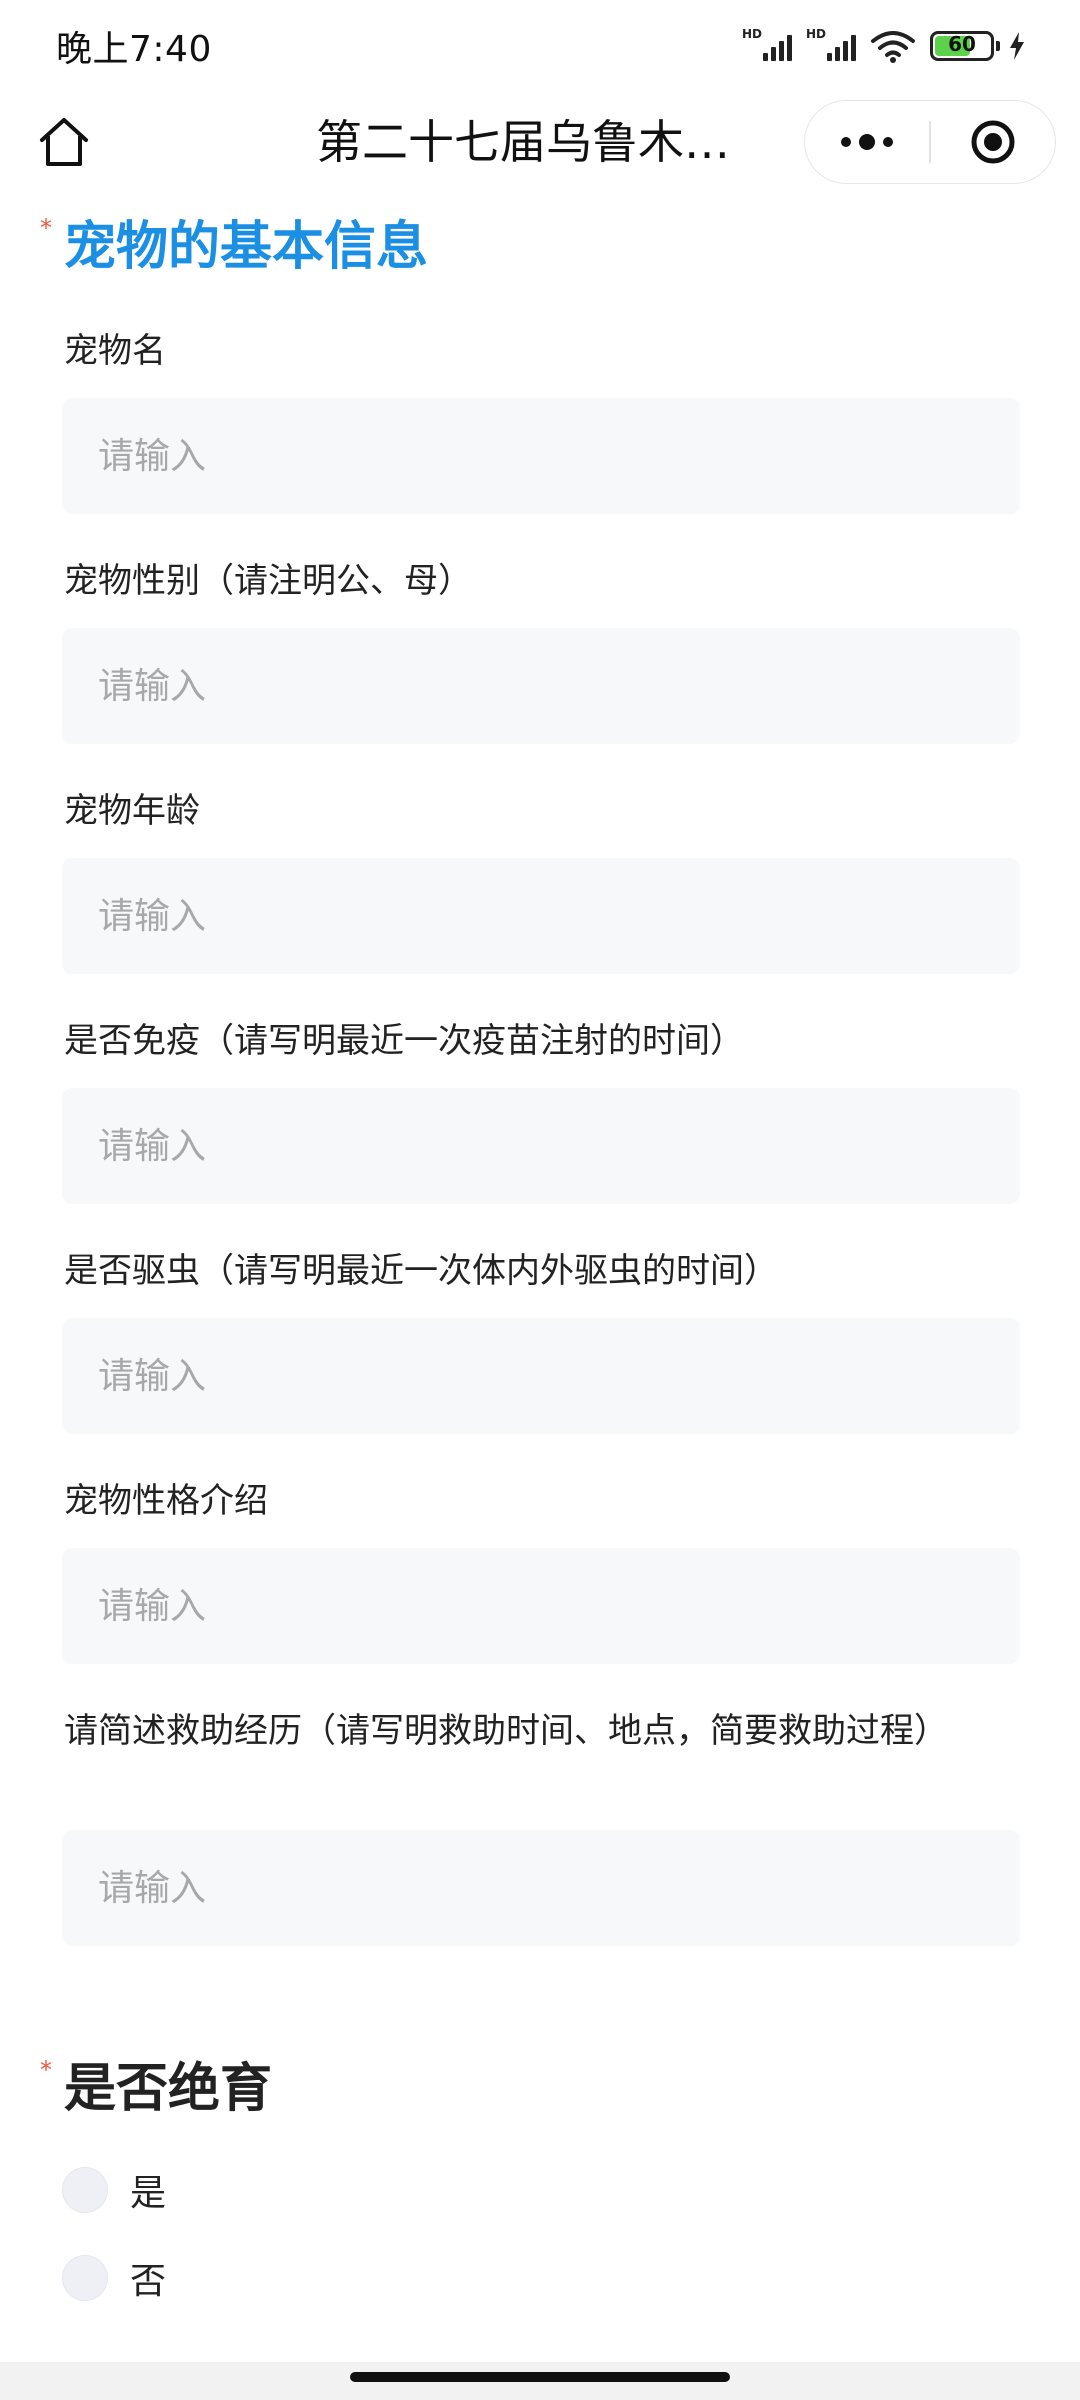 The width and height of the screenshot is (1080, 2400). What do you see at coordinates (752, 34) in the screenshot?
I see `hd-label: HD` at bounding box center [752, 34].